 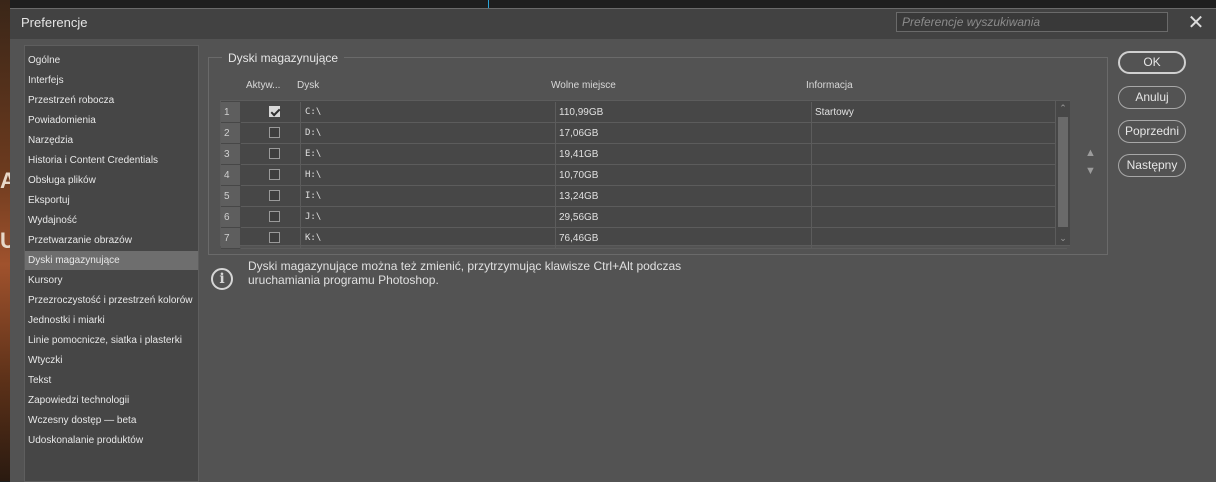 What do you see at coordinates (684, 238) in the screenshot?
I see `free-space: 76,46GB` at bounding box center [684, 238].